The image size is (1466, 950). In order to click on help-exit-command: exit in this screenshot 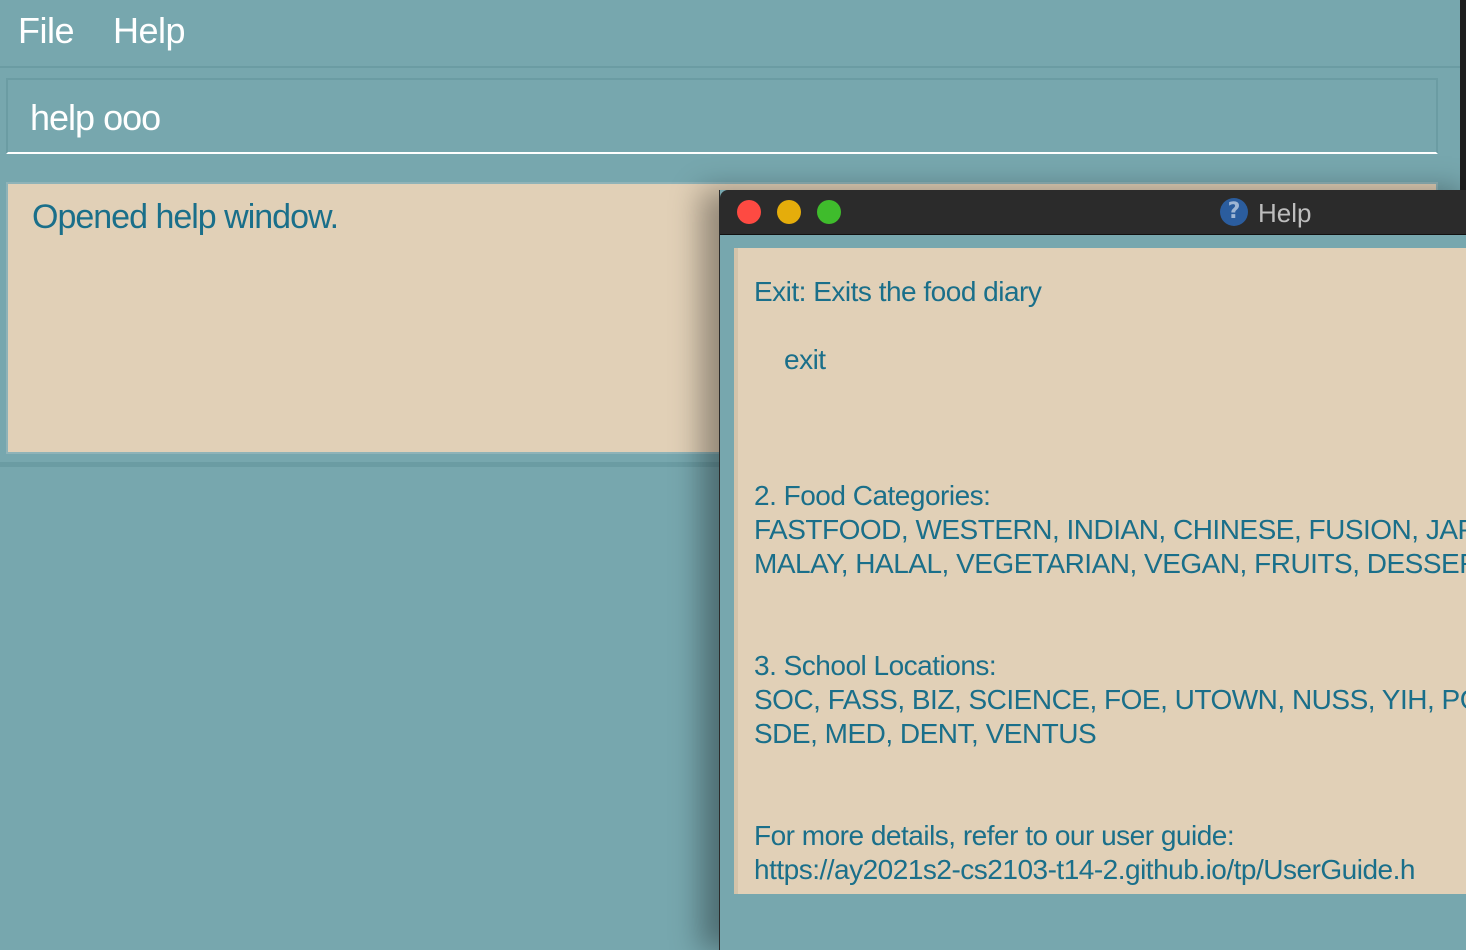, I will do `click(805, 359)`.